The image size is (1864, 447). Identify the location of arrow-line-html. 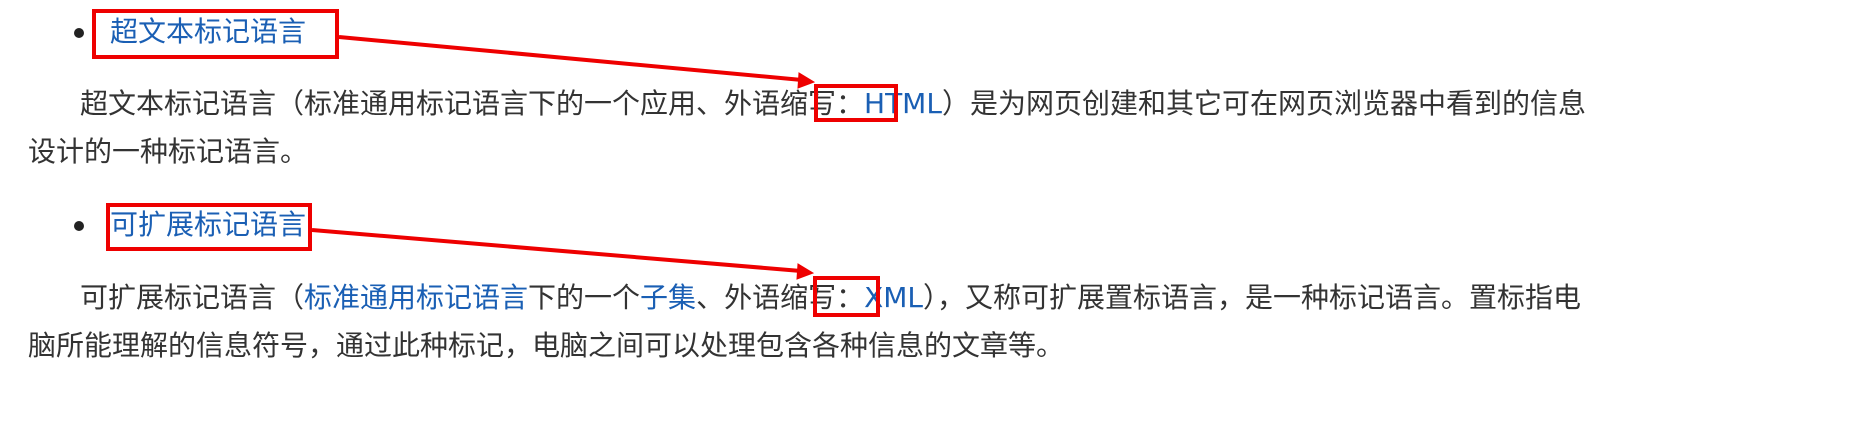
(570, 58).